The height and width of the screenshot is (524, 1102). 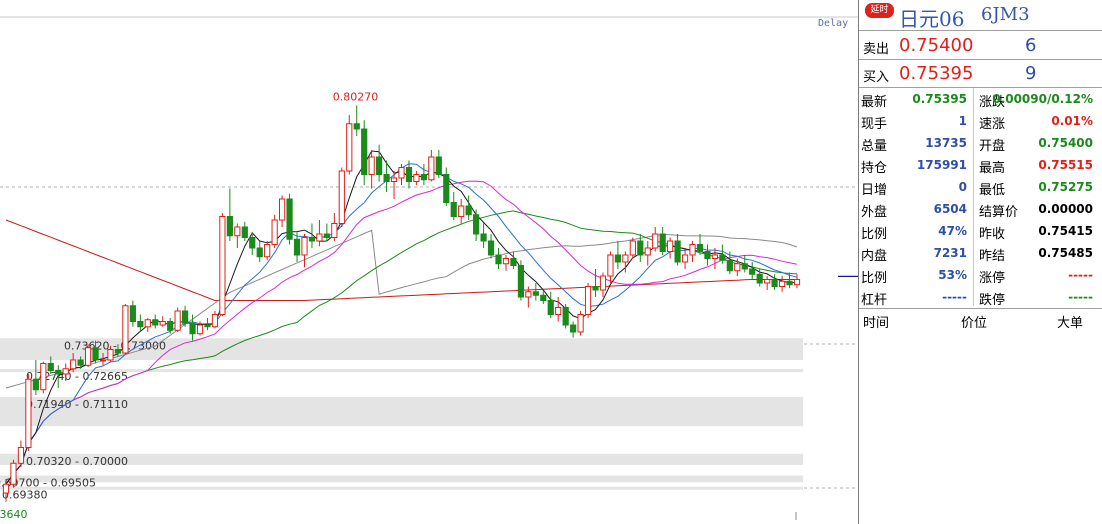 I want to click on divider, so click(x=980, y=308).